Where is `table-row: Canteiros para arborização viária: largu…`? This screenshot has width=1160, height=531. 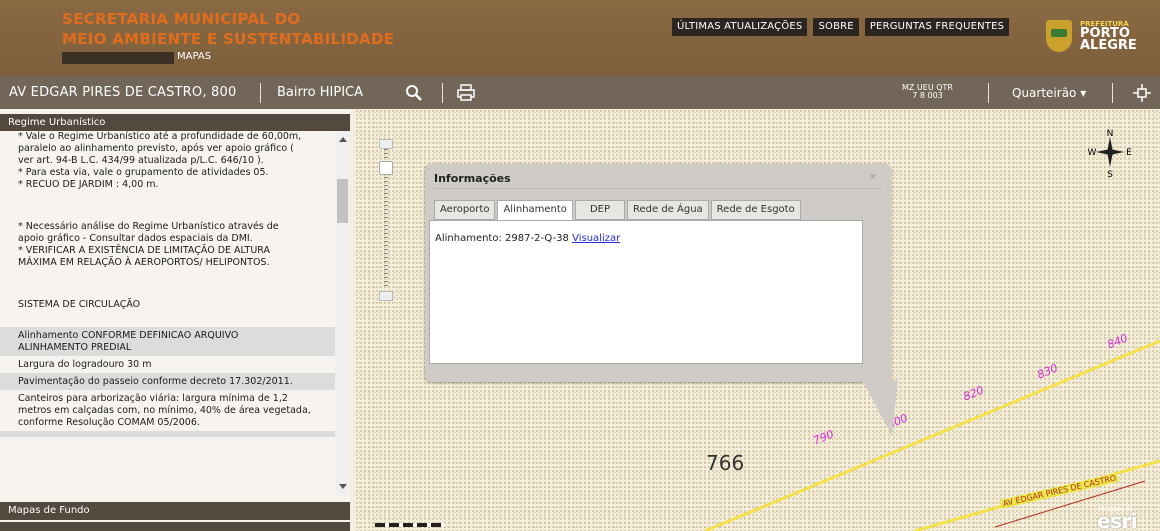
table-row: Canteiros para arborização viária: largu… is located at coordinates (167, 410).